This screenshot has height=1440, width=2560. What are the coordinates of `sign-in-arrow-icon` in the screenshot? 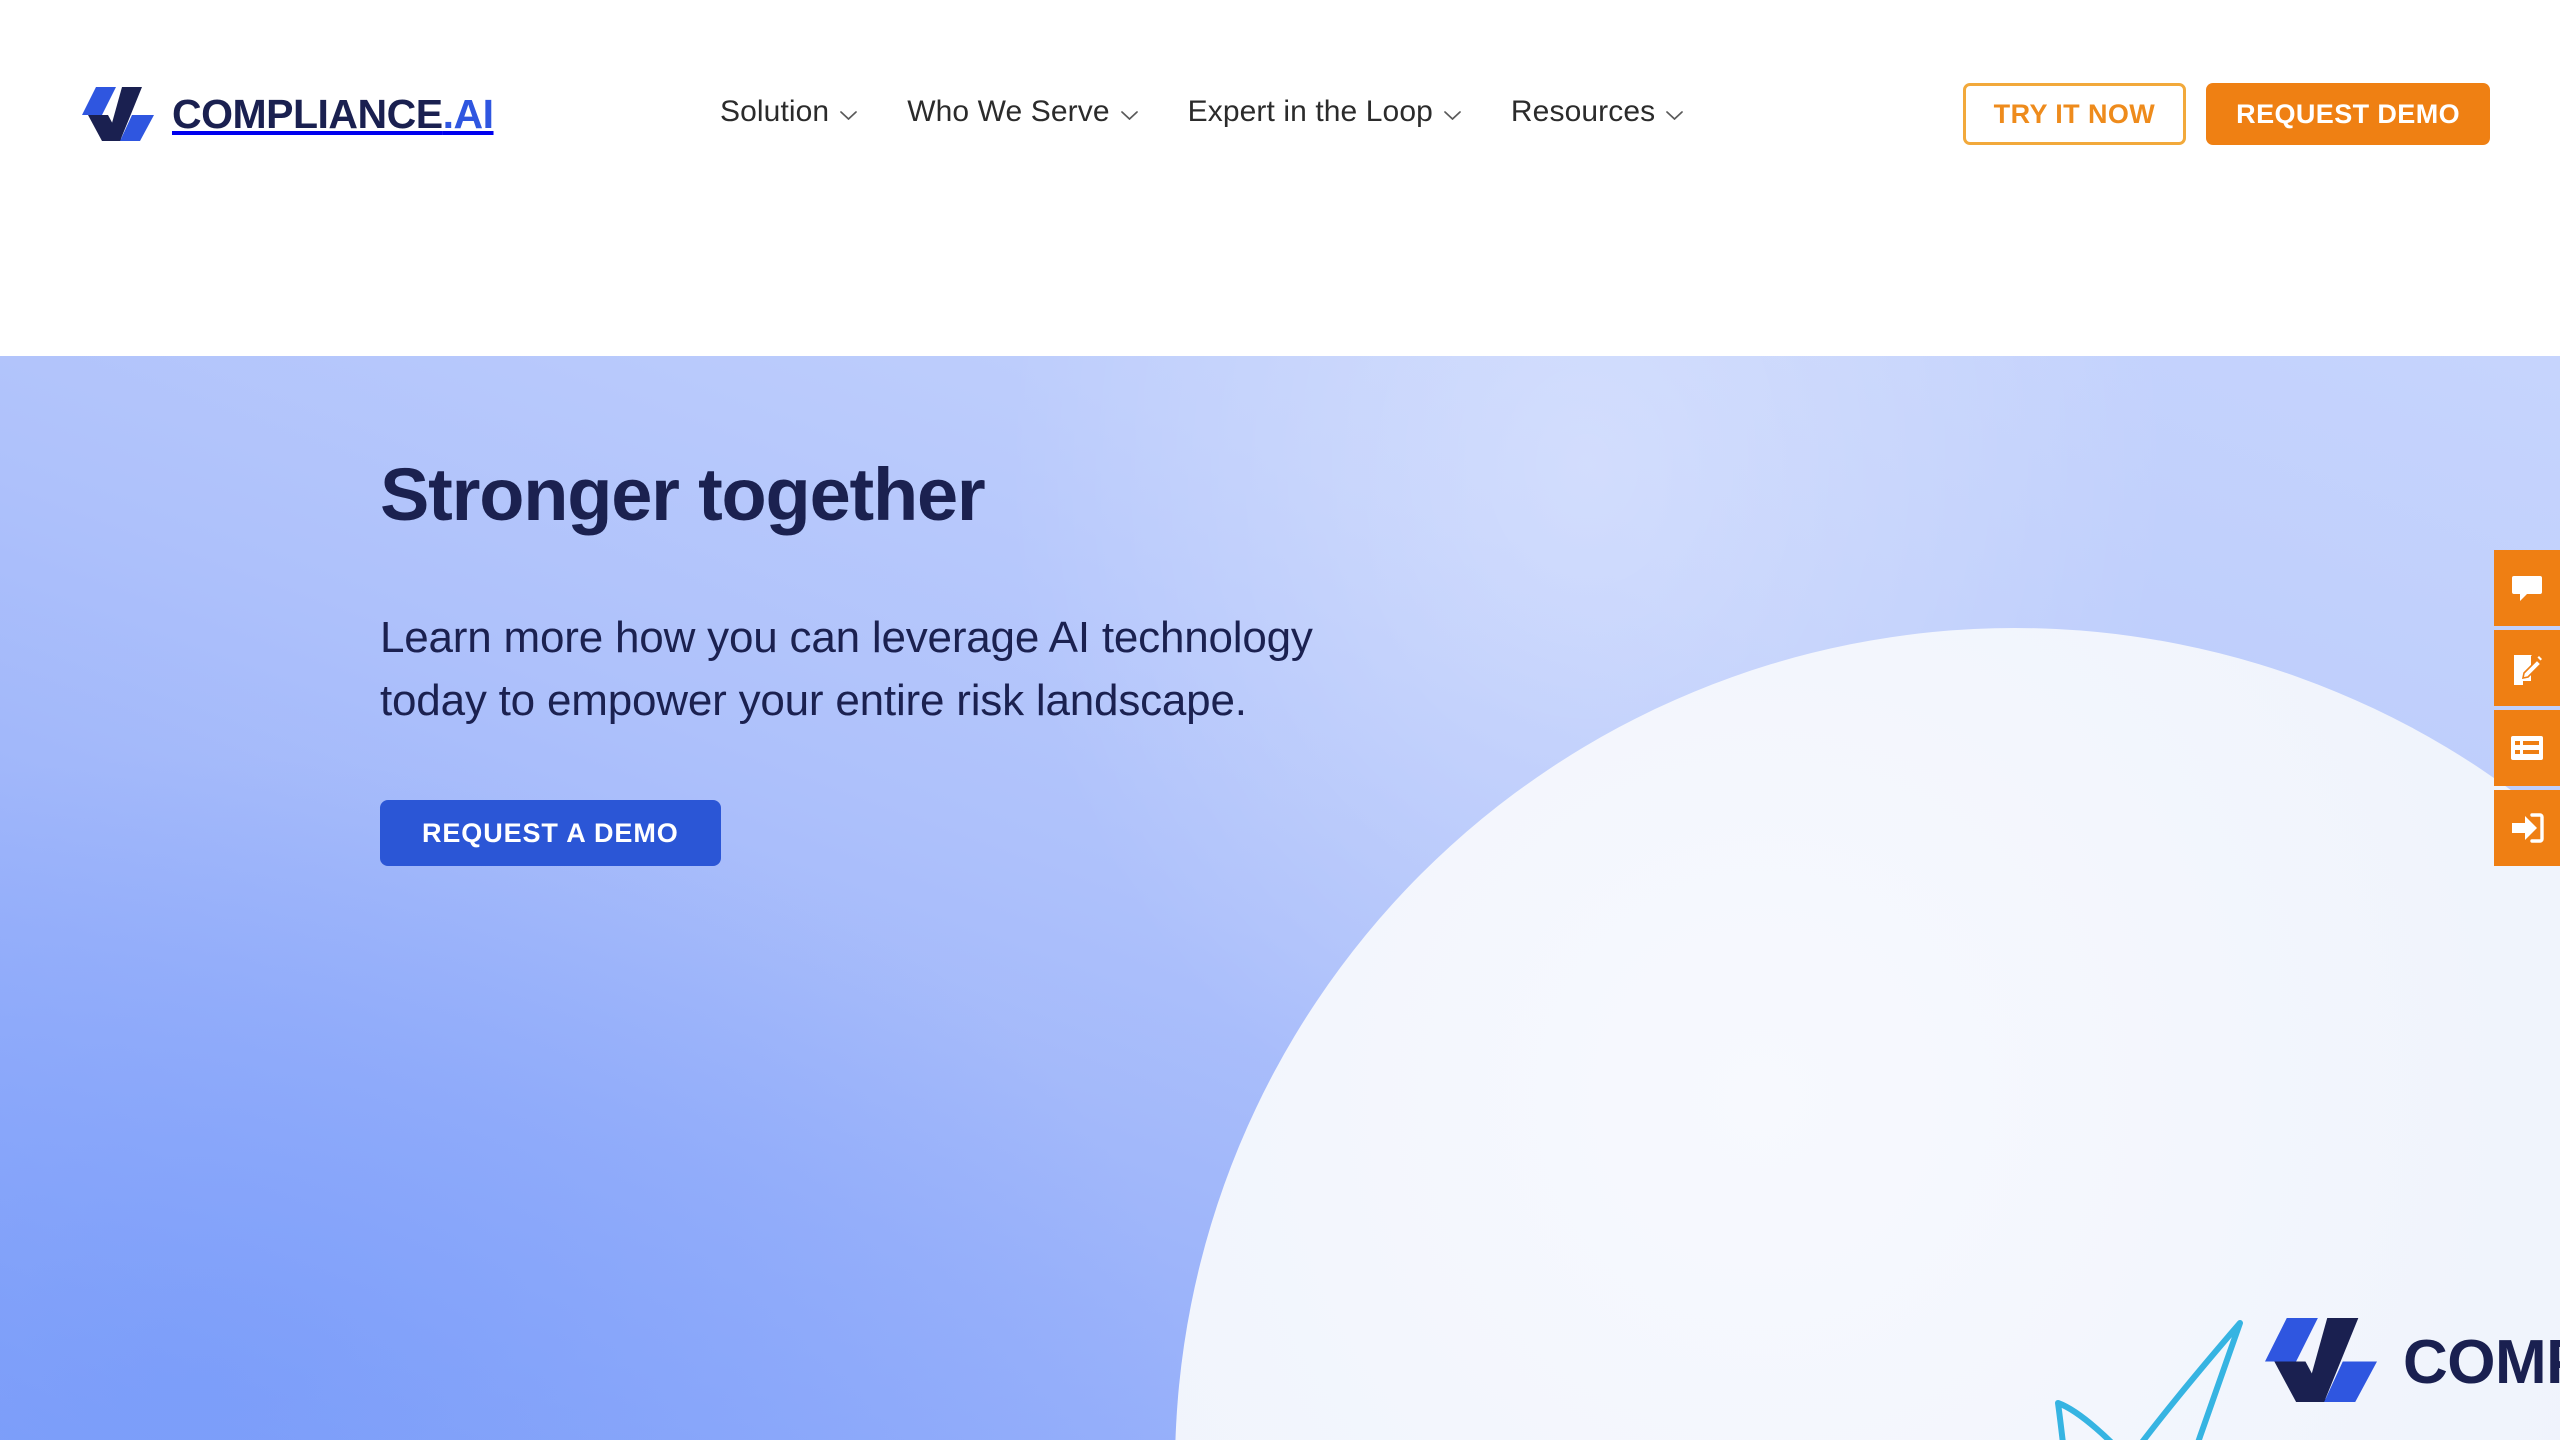 It's located at (2527, 828).